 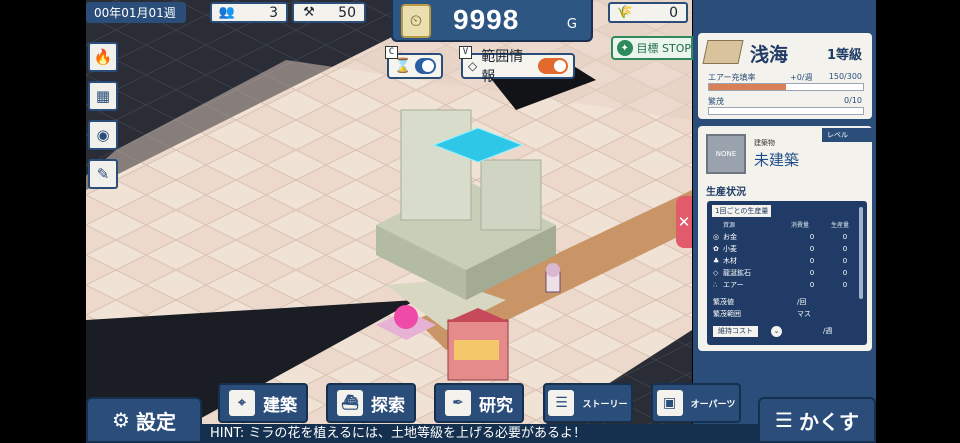 I want to click on population-counter: 👥 3, so click(x=249, y=12).